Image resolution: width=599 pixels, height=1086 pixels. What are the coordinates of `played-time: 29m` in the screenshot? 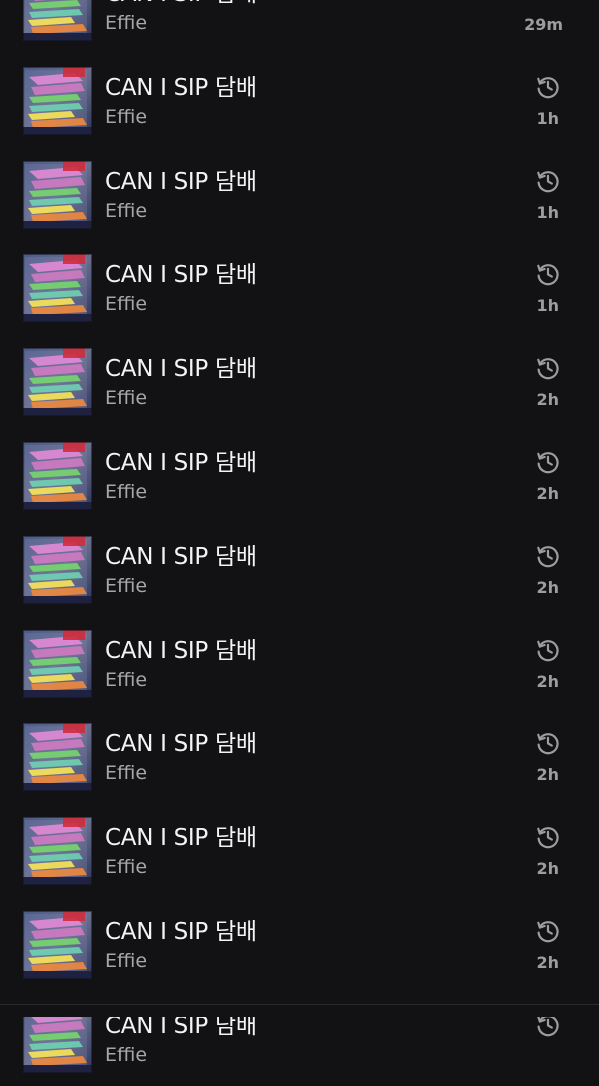 It's located at (543, 24).